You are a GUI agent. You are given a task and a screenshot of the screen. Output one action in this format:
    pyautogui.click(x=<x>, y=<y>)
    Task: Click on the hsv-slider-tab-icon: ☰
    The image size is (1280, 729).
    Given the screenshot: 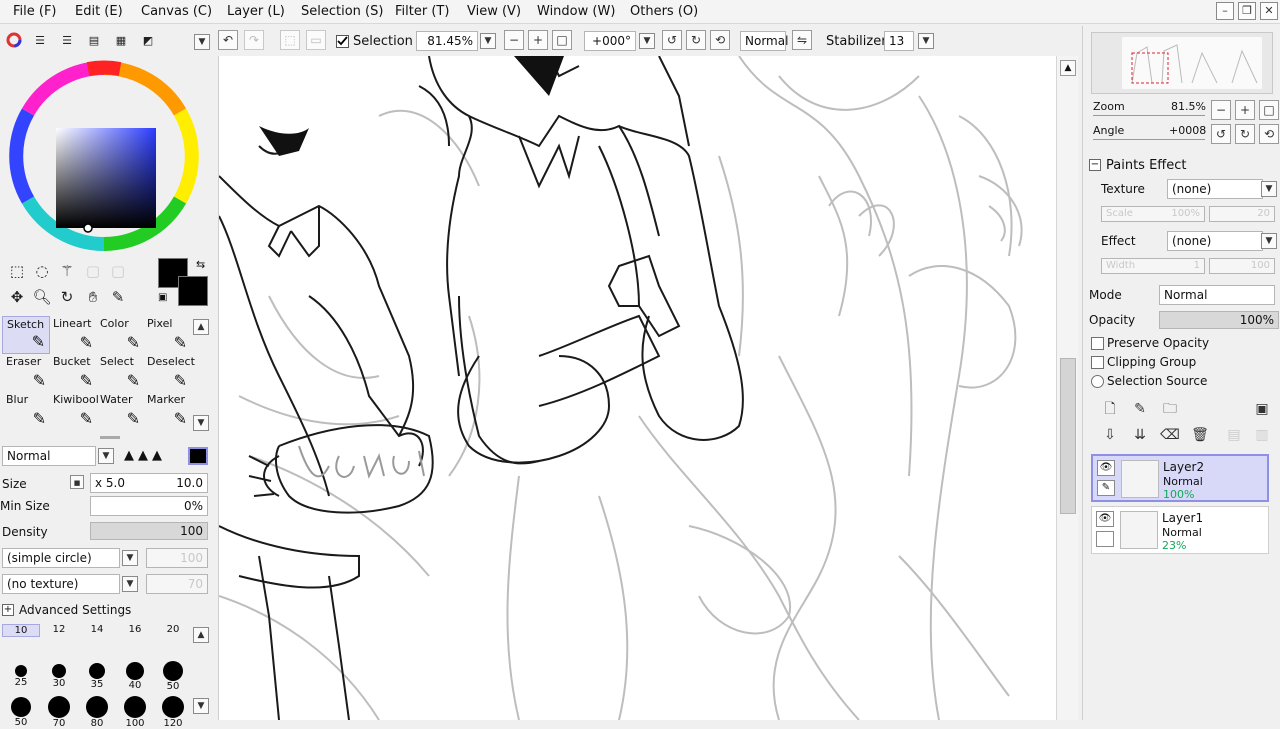 What is the action you would take?
    pyautogui.click(x=67, y=41)
    